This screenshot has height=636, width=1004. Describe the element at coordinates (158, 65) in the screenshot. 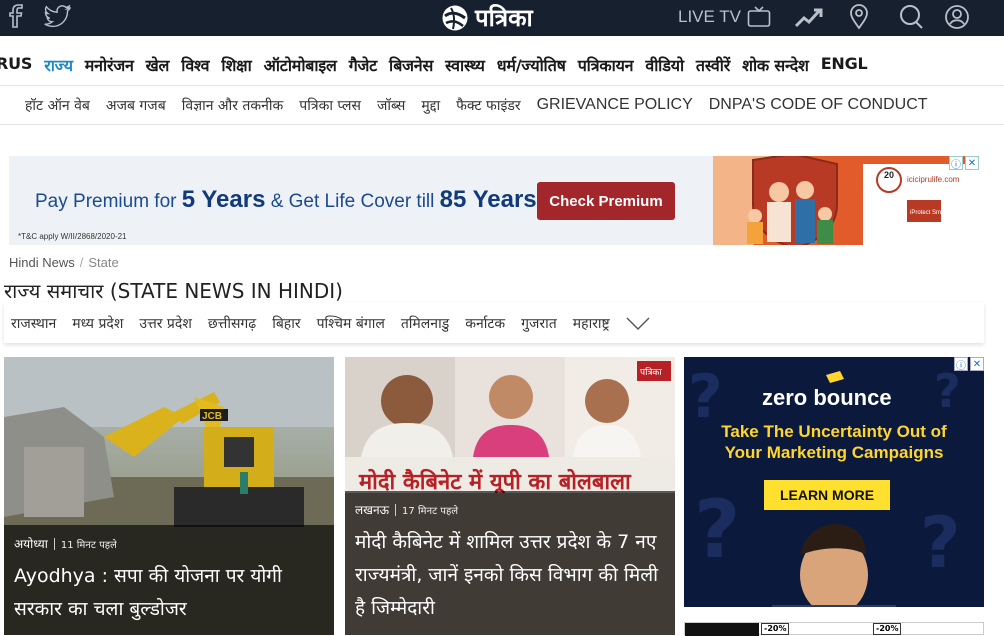

I see `nav-item-khel: खेल` at that location.